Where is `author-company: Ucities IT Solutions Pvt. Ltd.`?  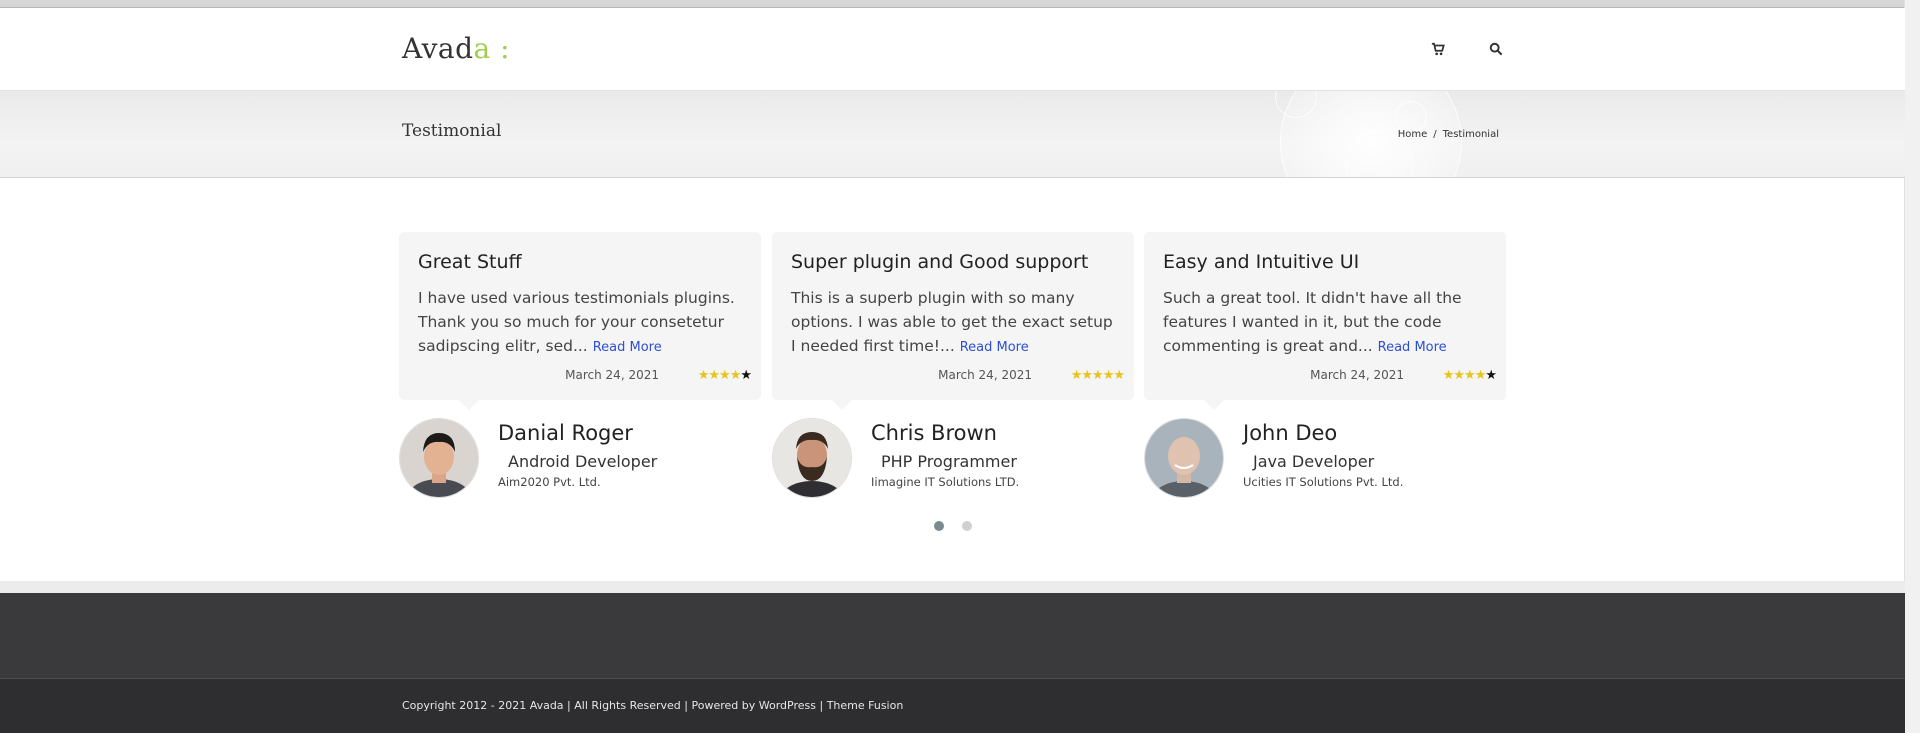 author-company: Ucities IT Solutions Pvt. Ltd. is located at coordinates (1323, 482).